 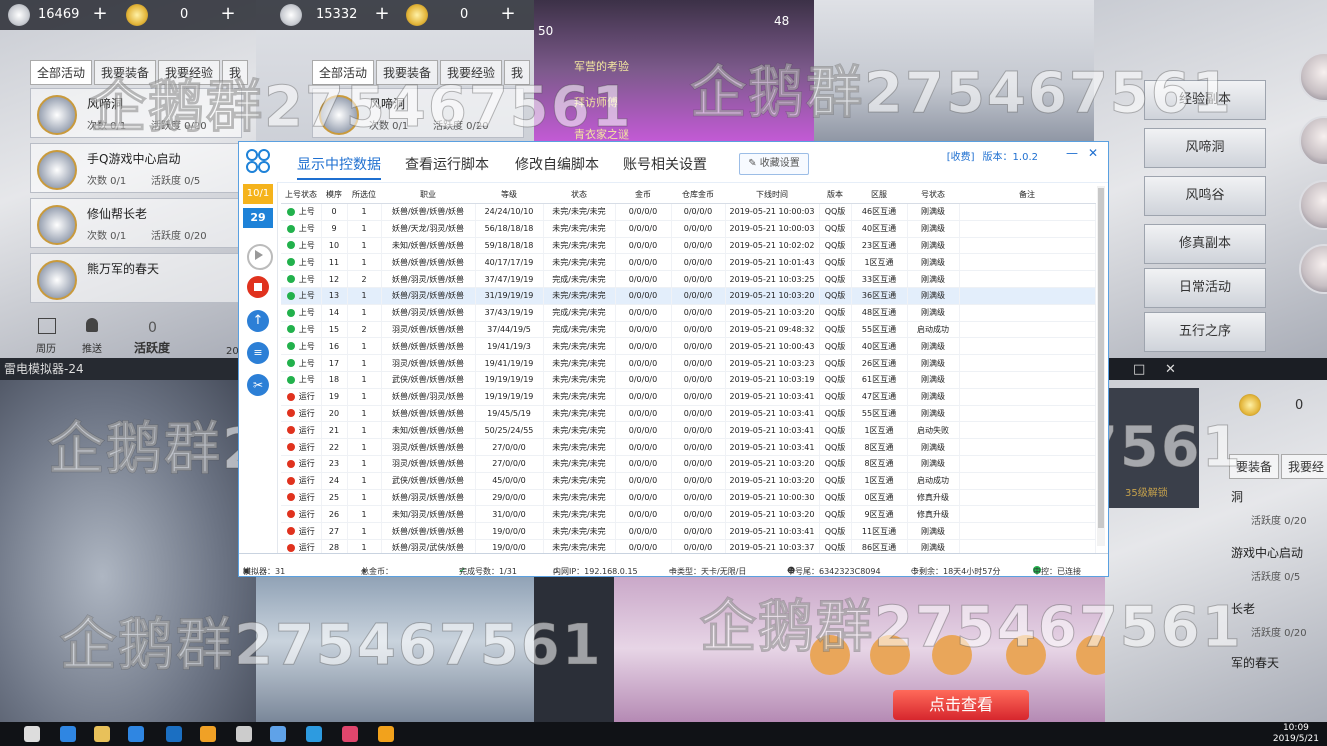 I want to click on edge-icon, so click(x=68, y=734).